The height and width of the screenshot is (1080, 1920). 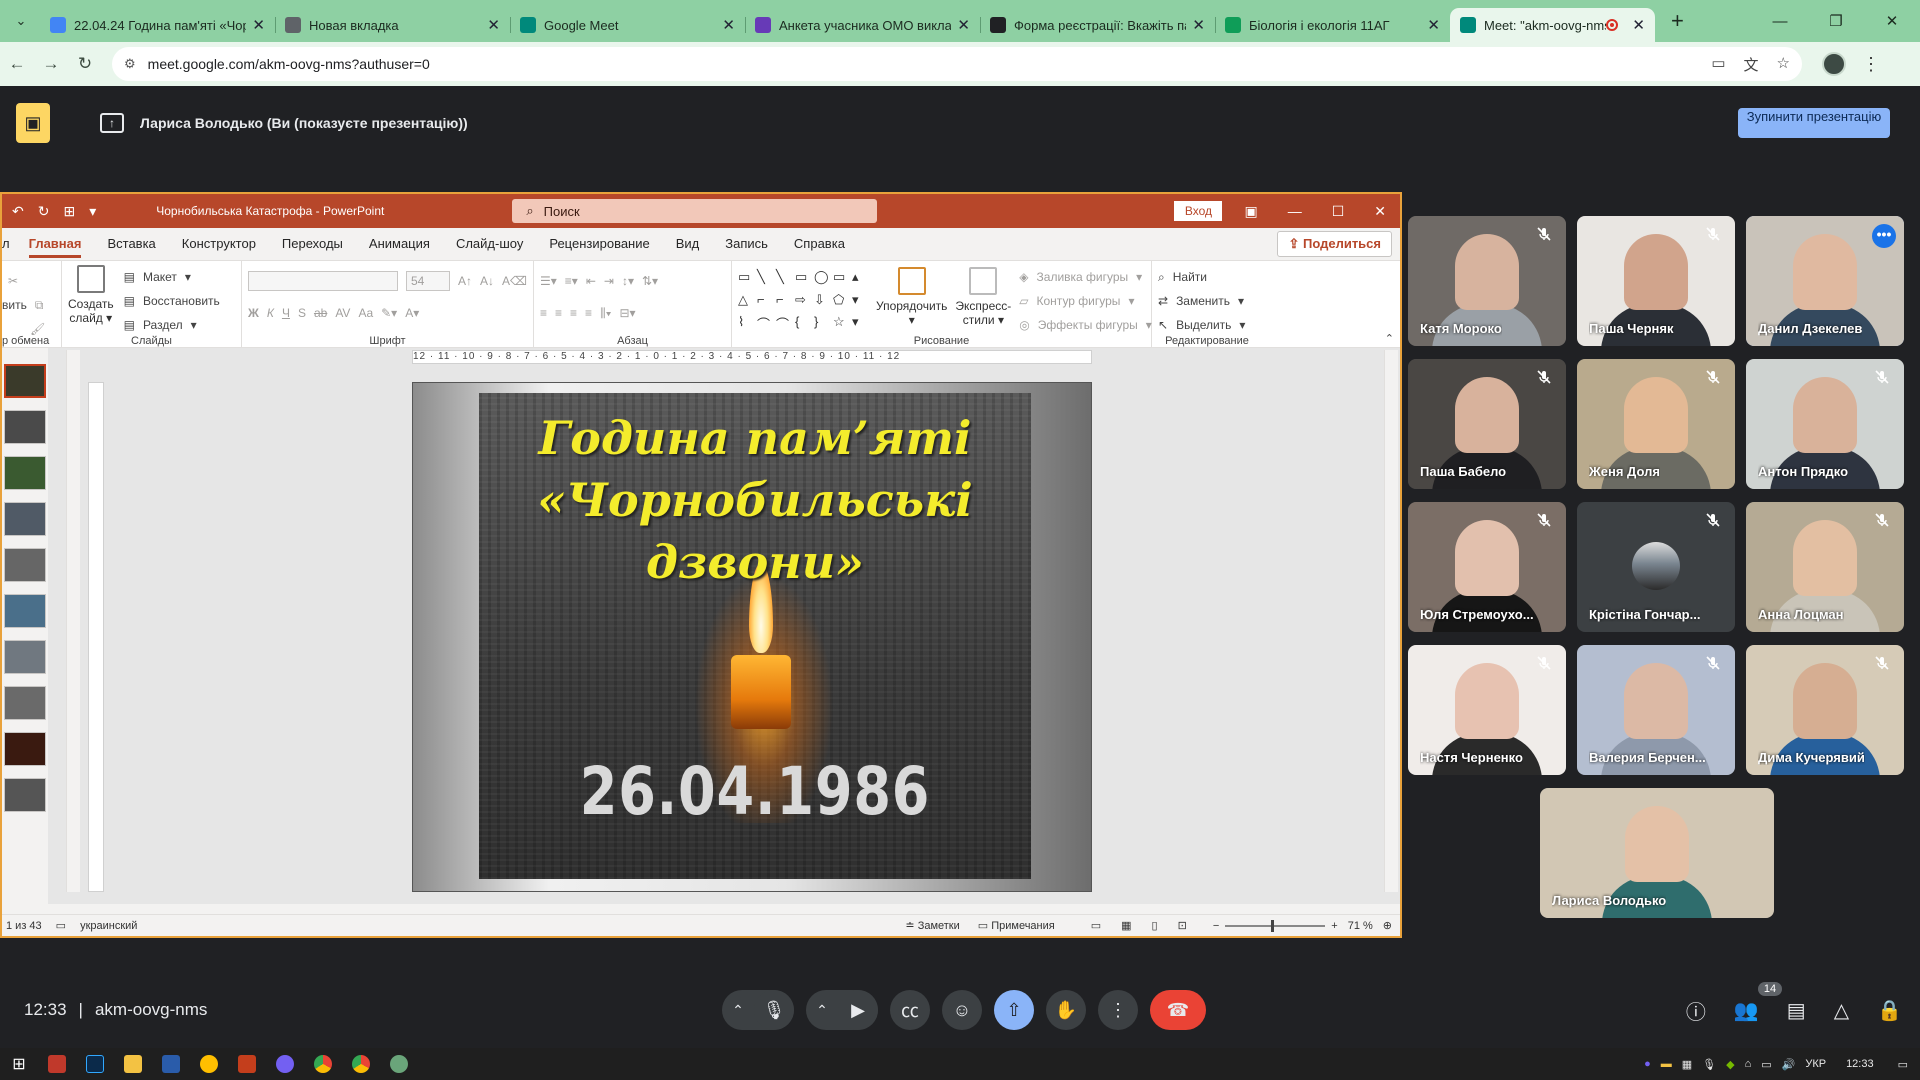 What do you see at coordinates (1825, 567) in the screenshot?
I see `participant-tile: Анна Лоцман` at bounding box center [1825, 567].